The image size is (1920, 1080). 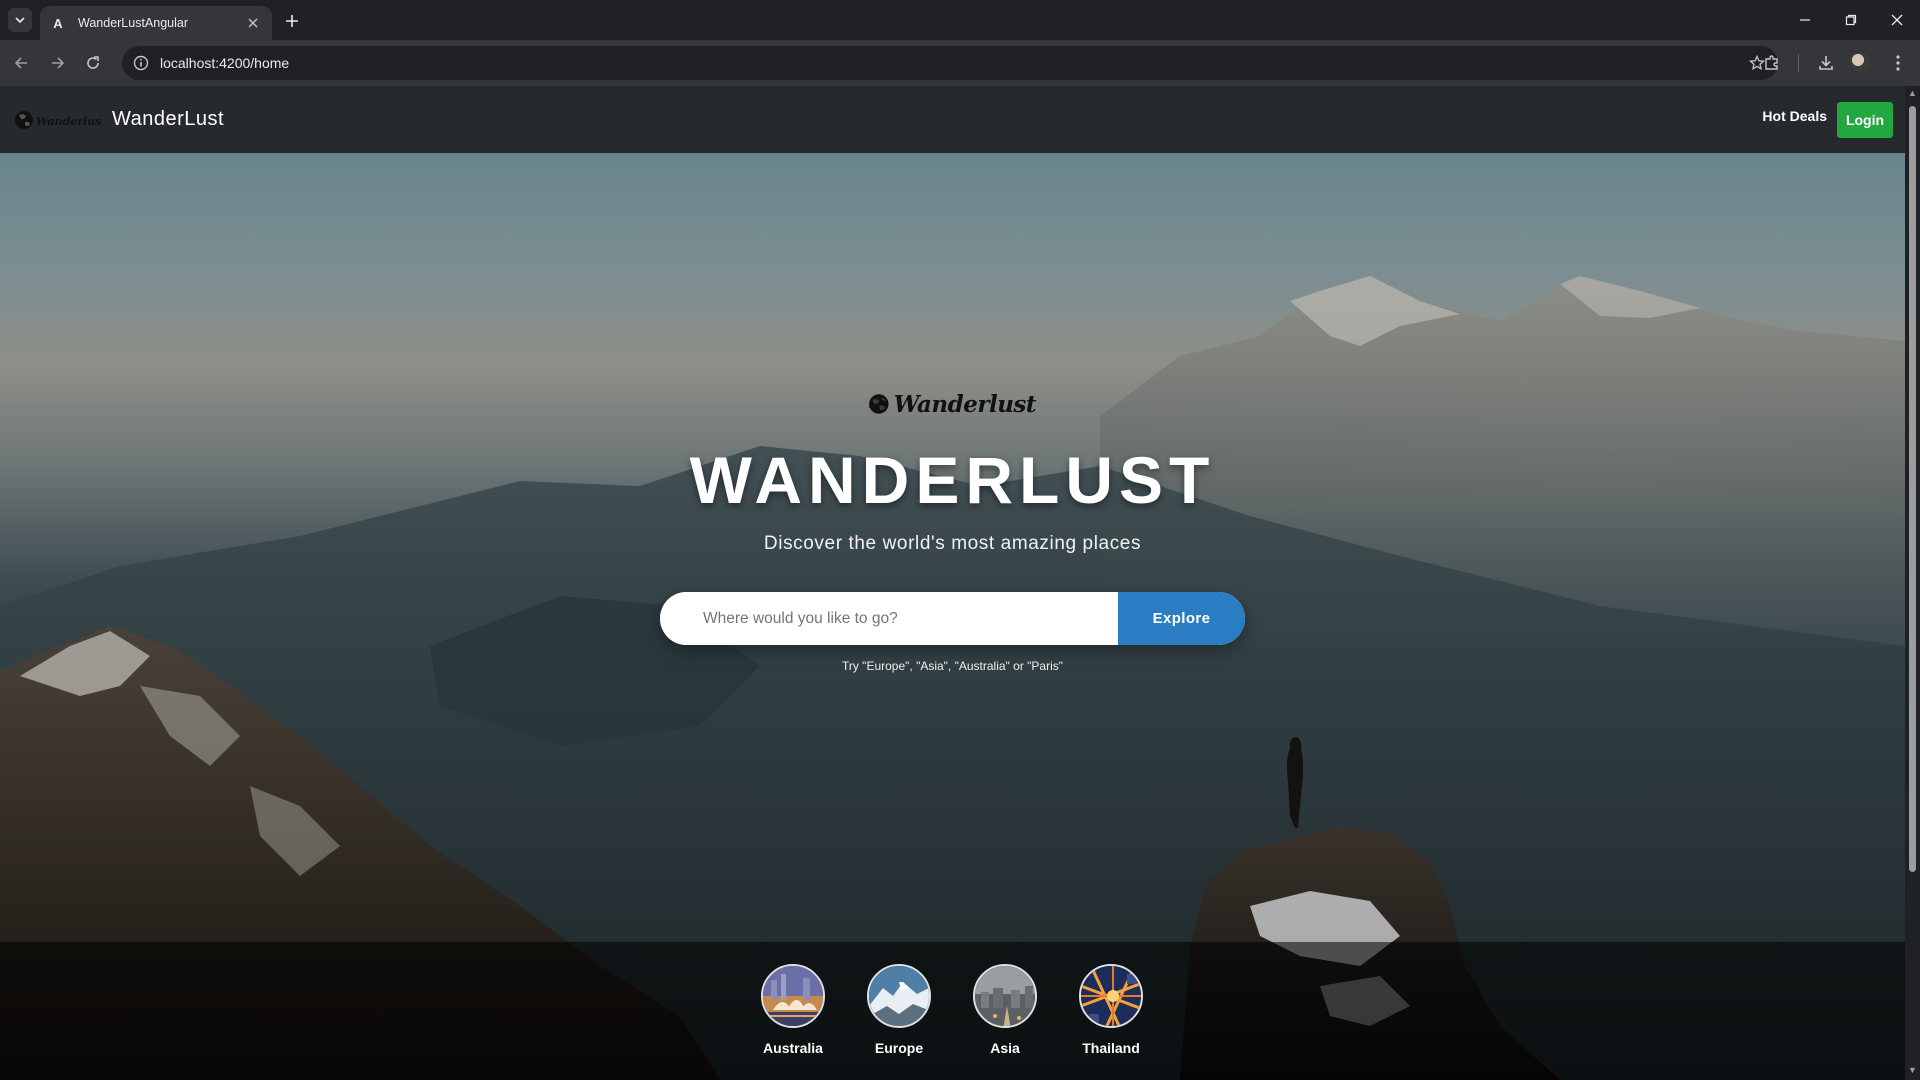 I want to click on tab-title: WanderLustAngular, so click(x=133, y=23).